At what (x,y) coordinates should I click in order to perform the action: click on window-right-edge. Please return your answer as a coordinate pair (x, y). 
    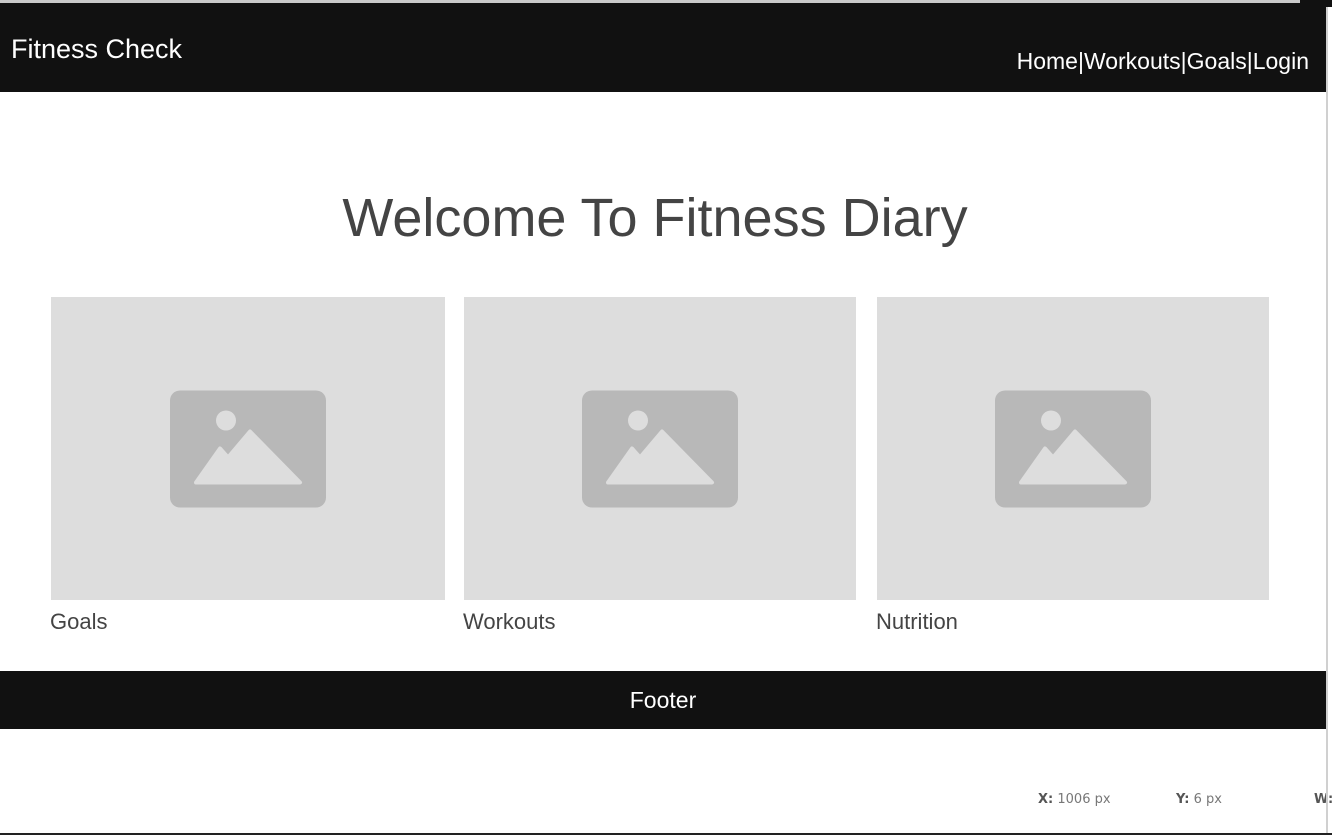
    Looking at the image, I should click on (1327, 421).